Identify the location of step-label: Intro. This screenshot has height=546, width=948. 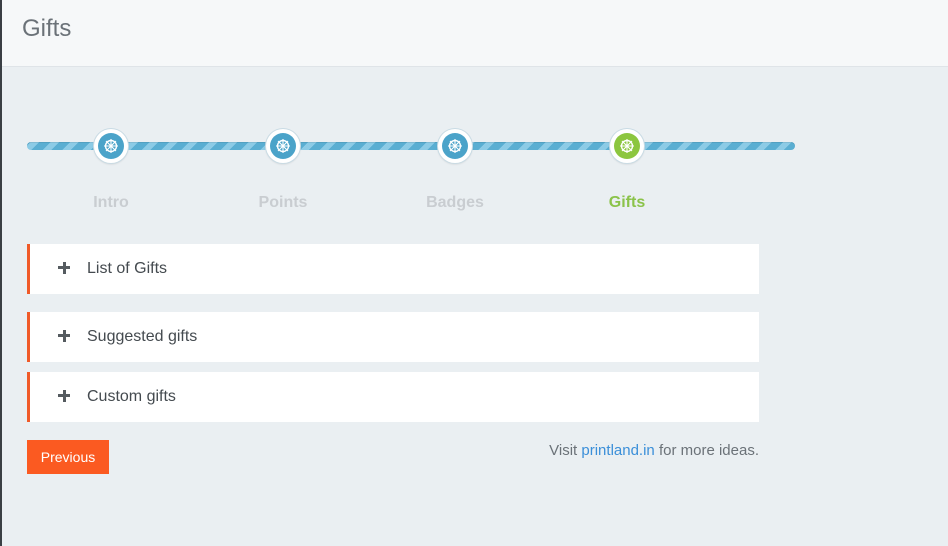
(111, 202).